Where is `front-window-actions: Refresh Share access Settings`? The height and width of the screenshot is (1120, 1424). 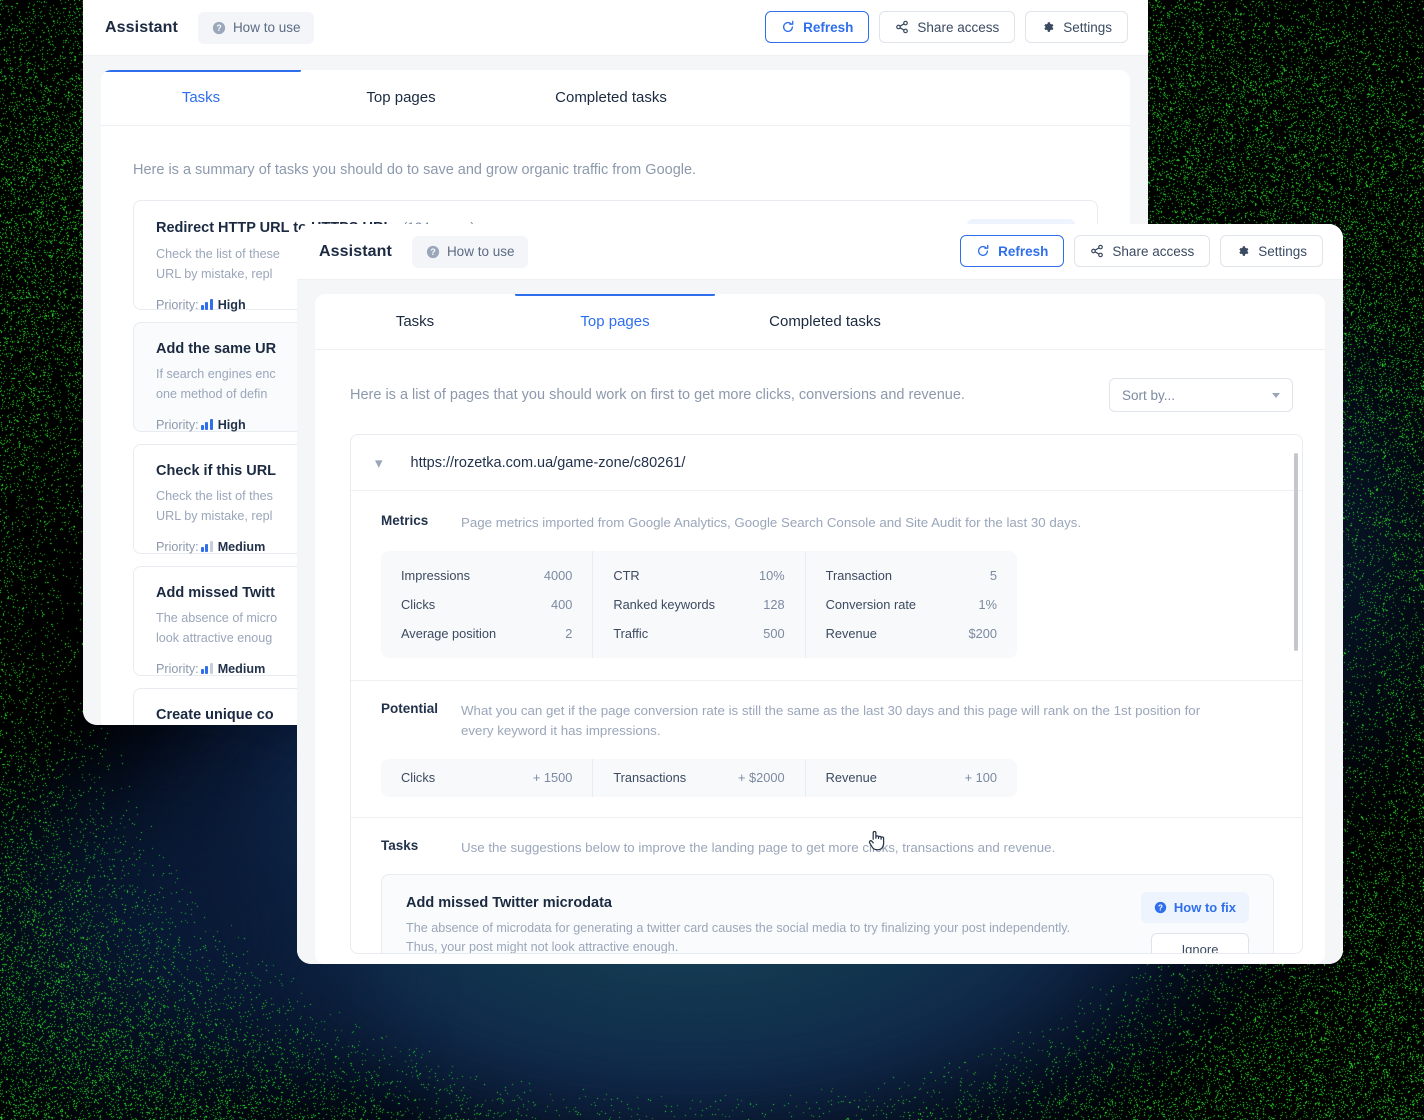 front-window-actions: Refresh Share access Settings is located at coordinates (1141, 251).